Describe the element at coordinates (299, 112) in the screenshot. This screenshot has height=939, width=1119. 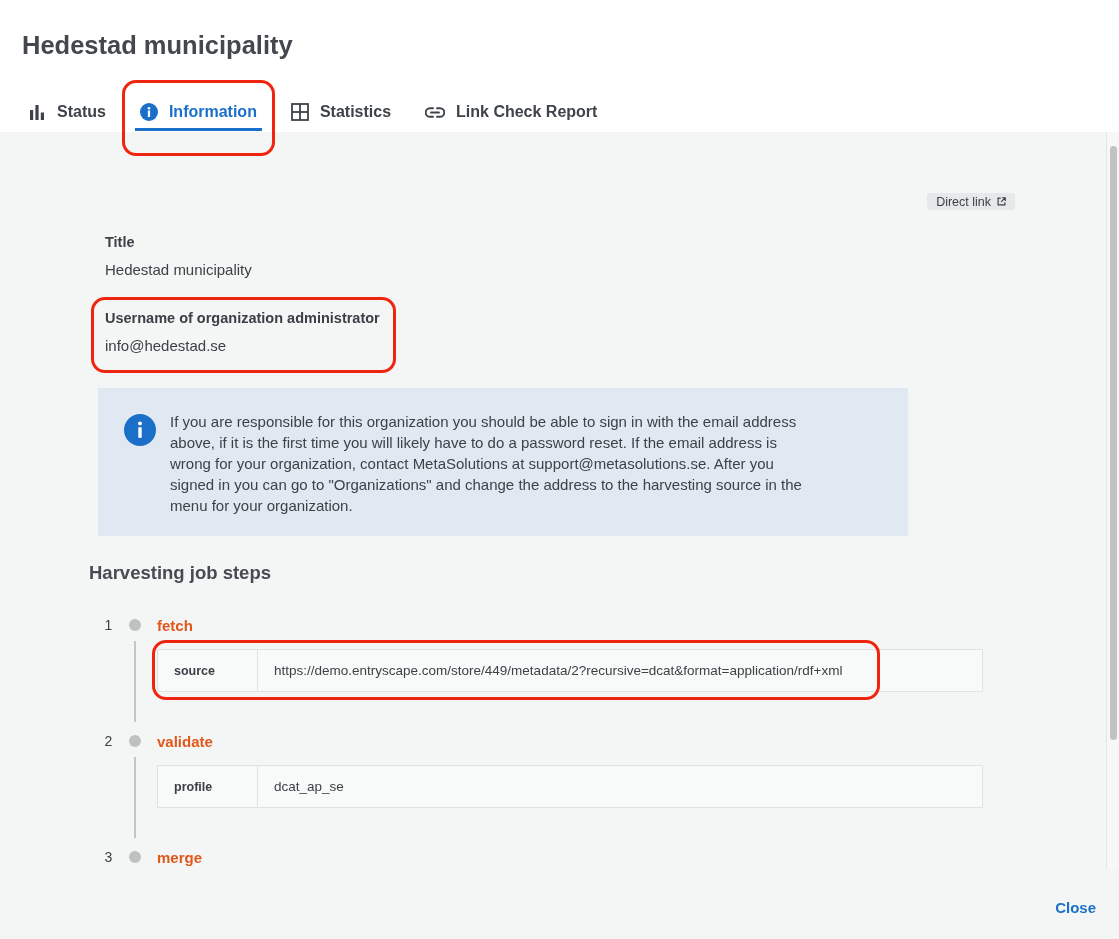
I see `grid-icon` at that location.